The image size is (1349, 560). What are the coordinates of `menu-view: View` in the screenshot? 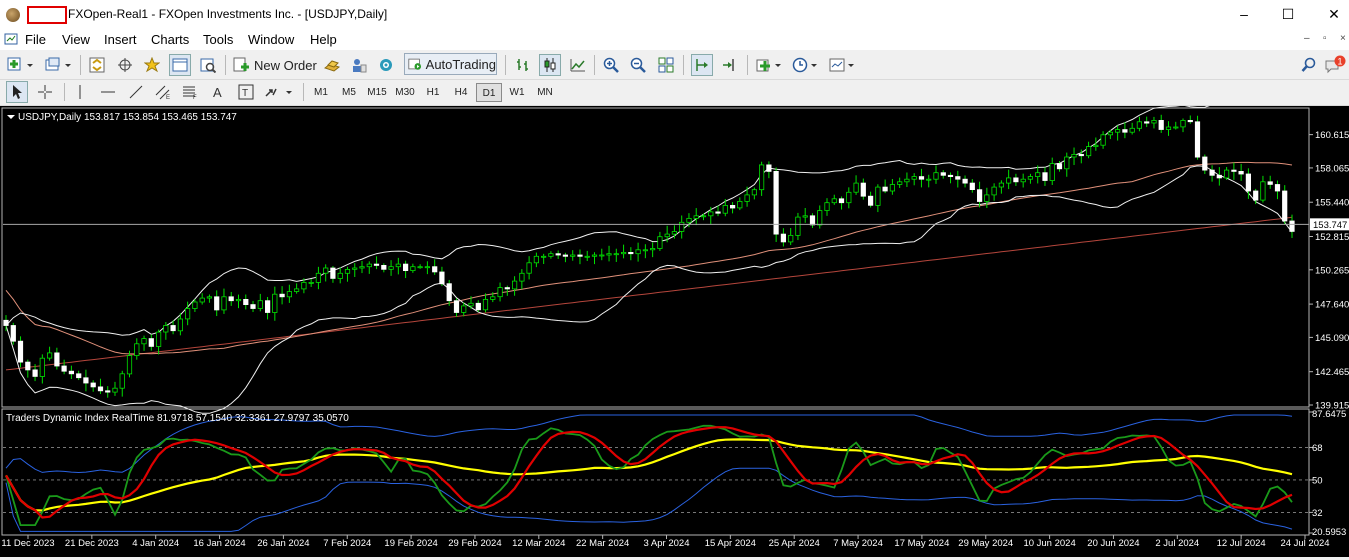 It's located at (76, 39).